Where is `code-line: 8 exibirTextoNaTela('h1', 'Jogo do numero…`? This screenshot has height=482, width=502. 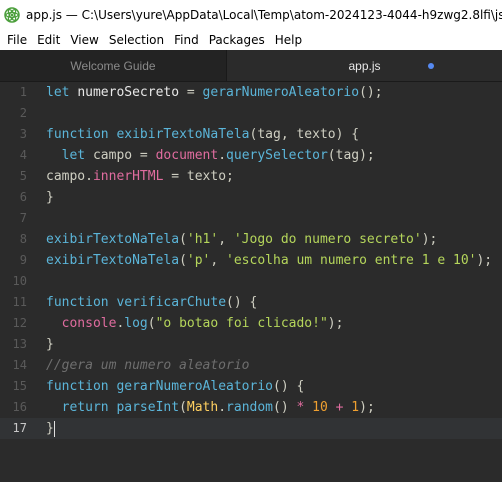 code-line: 8 exibirTextoNaTela('h1', 'Jogo do numero… is located at coordinates (251, 239).